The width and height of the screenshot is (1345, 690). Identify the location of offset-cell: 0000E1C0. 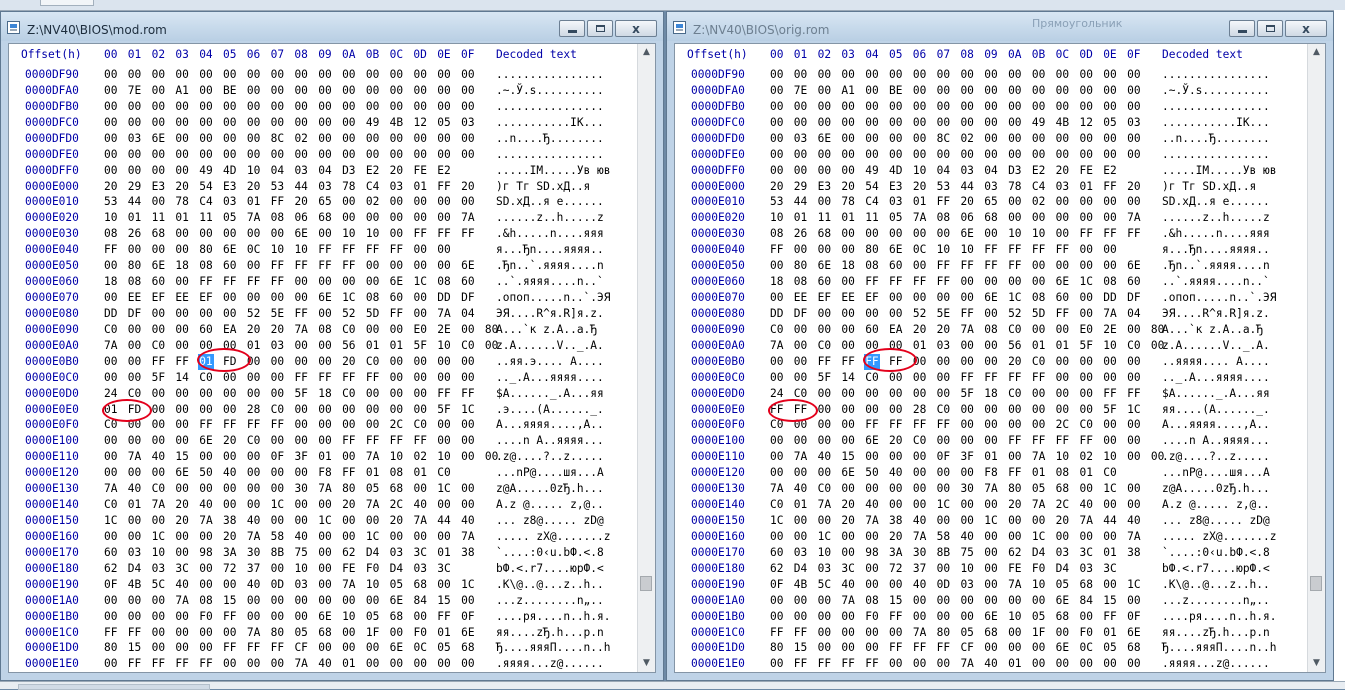
(52, 632).